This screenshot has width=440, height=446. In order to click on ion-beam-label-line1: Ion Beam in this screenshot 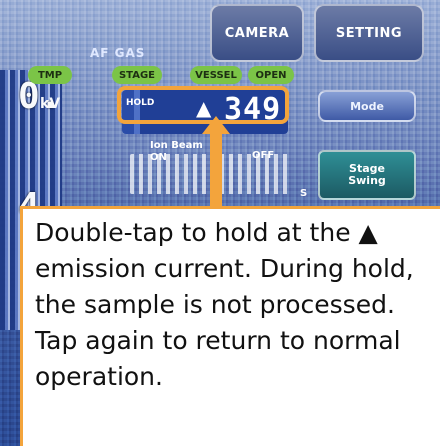, I will do `click(176, 145)`.